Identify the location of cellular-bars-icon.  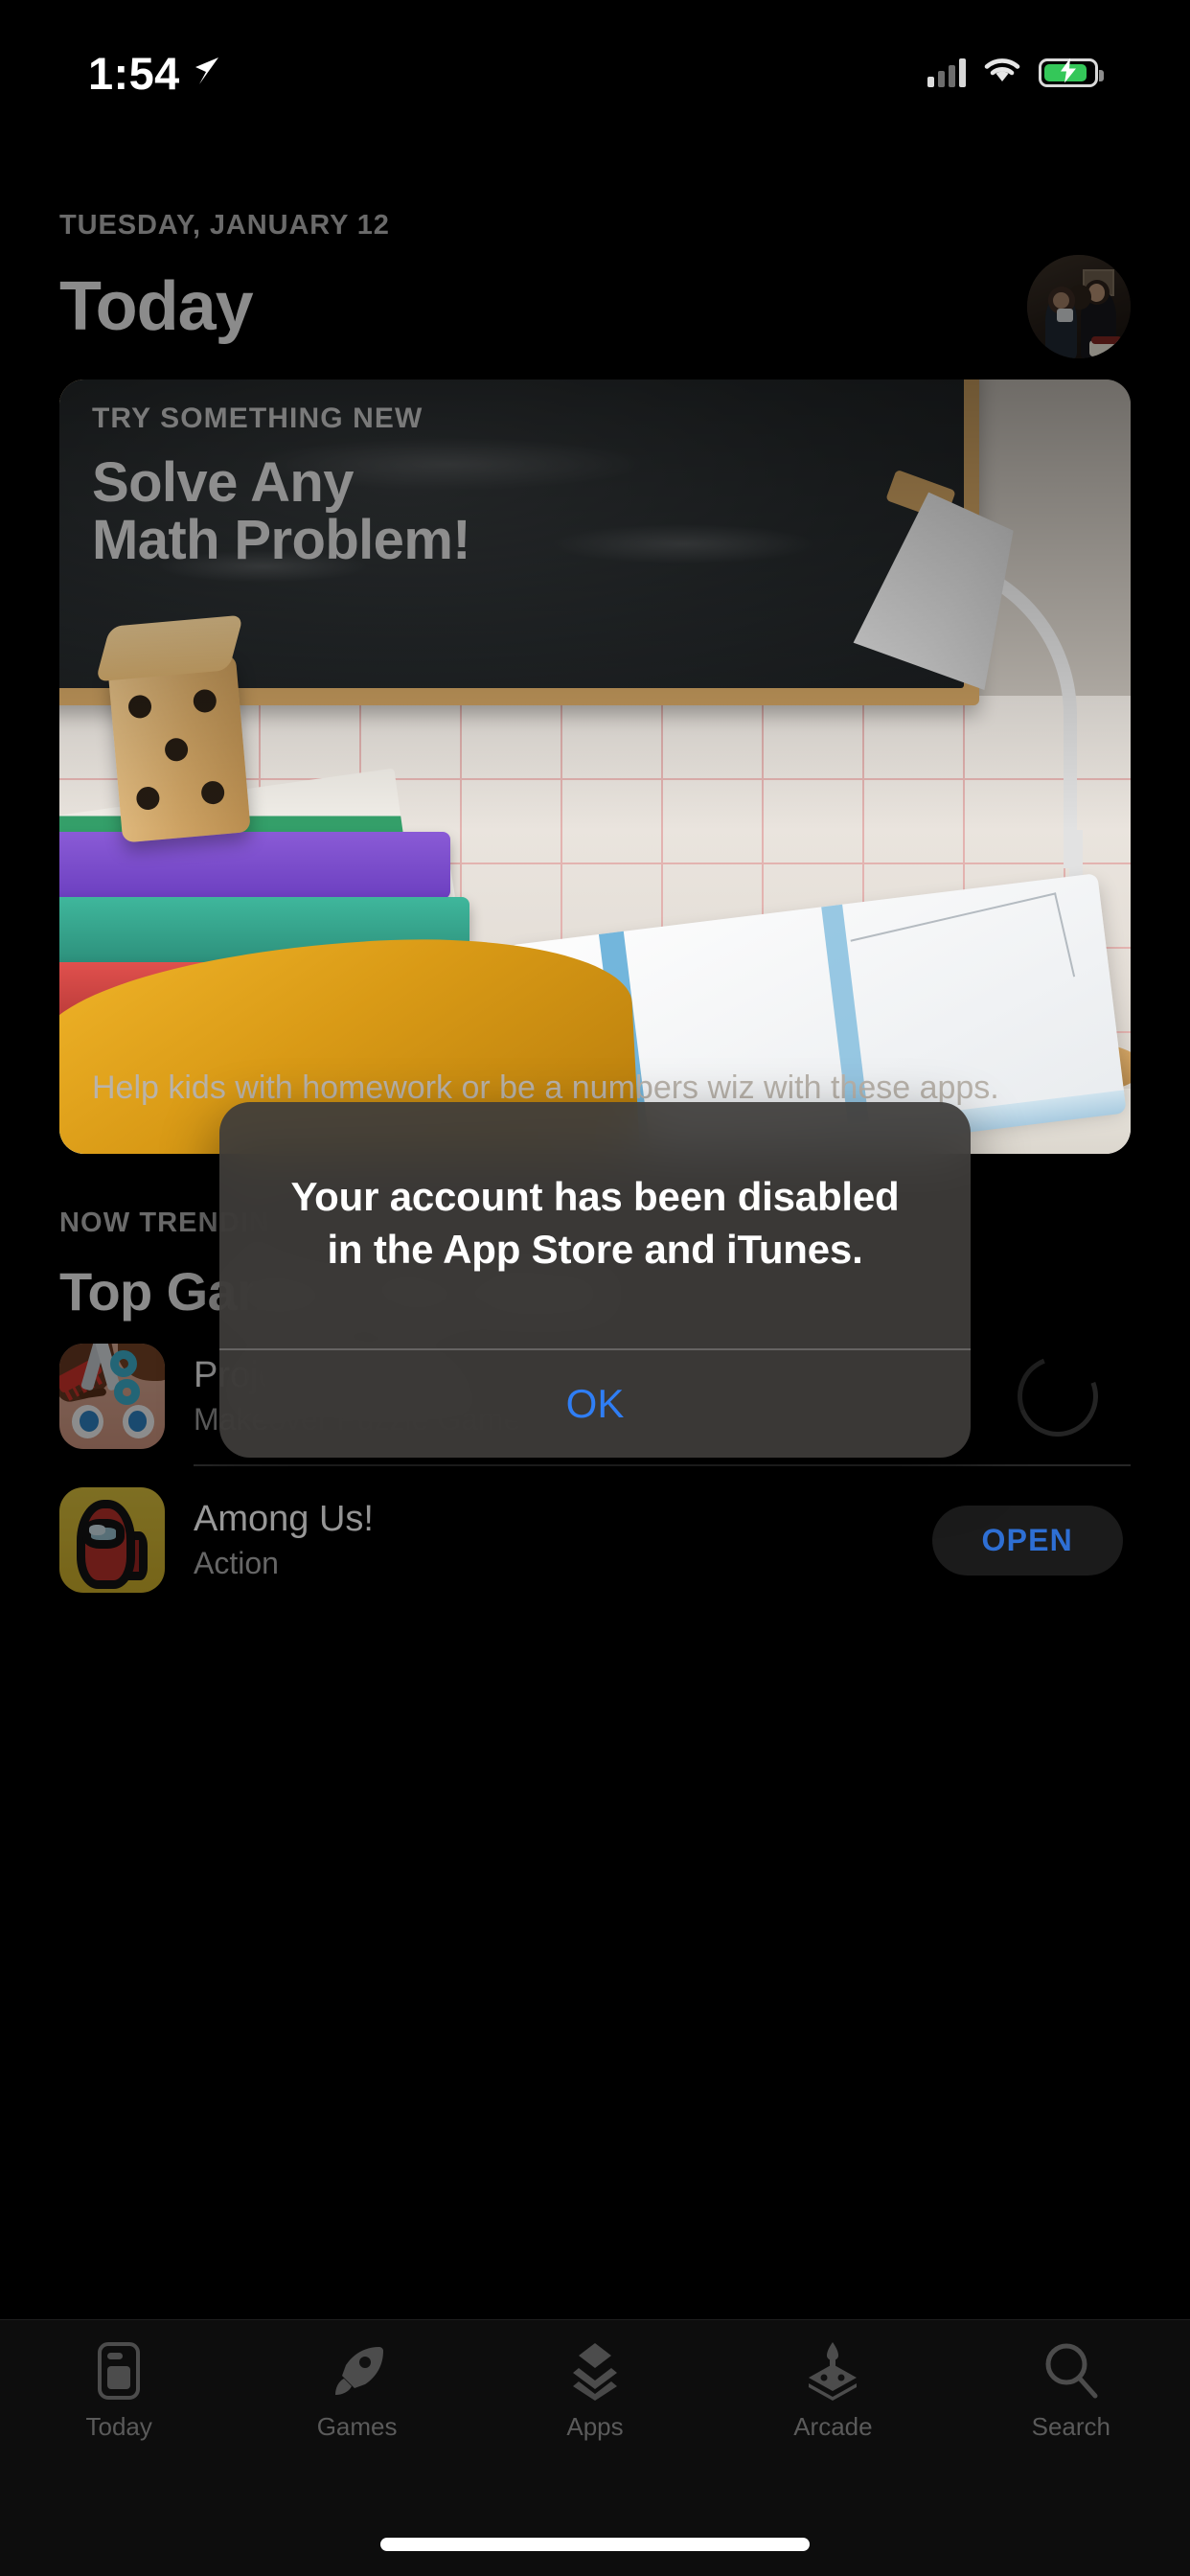
(947, 72).